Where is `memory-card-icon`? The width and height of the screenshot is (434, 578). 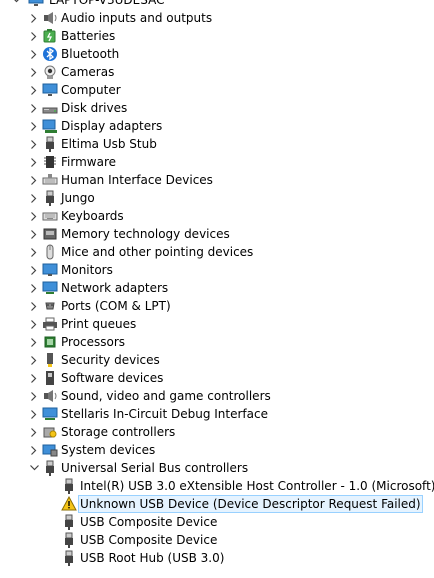
memory-card-icon is located at coordinates (50, 234).